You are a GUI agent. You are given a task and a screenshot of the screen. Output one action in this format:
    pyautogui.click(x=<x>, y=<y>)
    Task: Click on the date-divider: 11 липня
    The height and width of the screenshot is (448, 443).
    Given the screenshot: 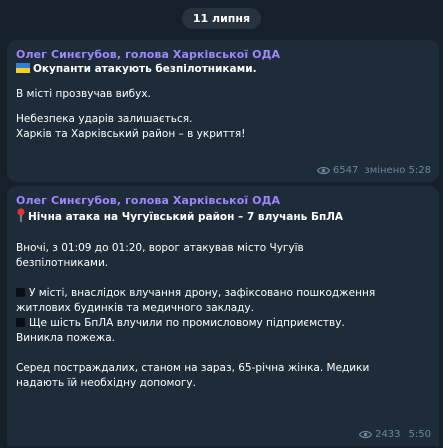 What is the action you would take?
    pyautogui.click(x=221, y=18)
    